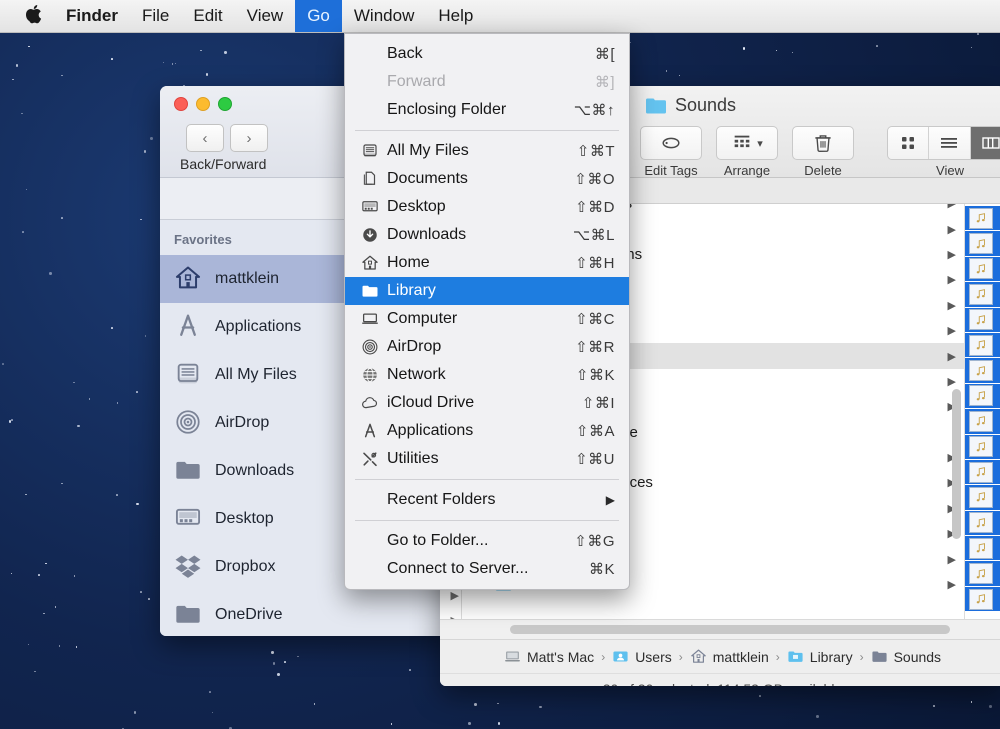 This screenshot has height=729, width=1000. What do you see at coordinates (223, 164) in the screenshot?
I see `nav-buttons-label: Back/Forward` at bounding box center [223, 164].